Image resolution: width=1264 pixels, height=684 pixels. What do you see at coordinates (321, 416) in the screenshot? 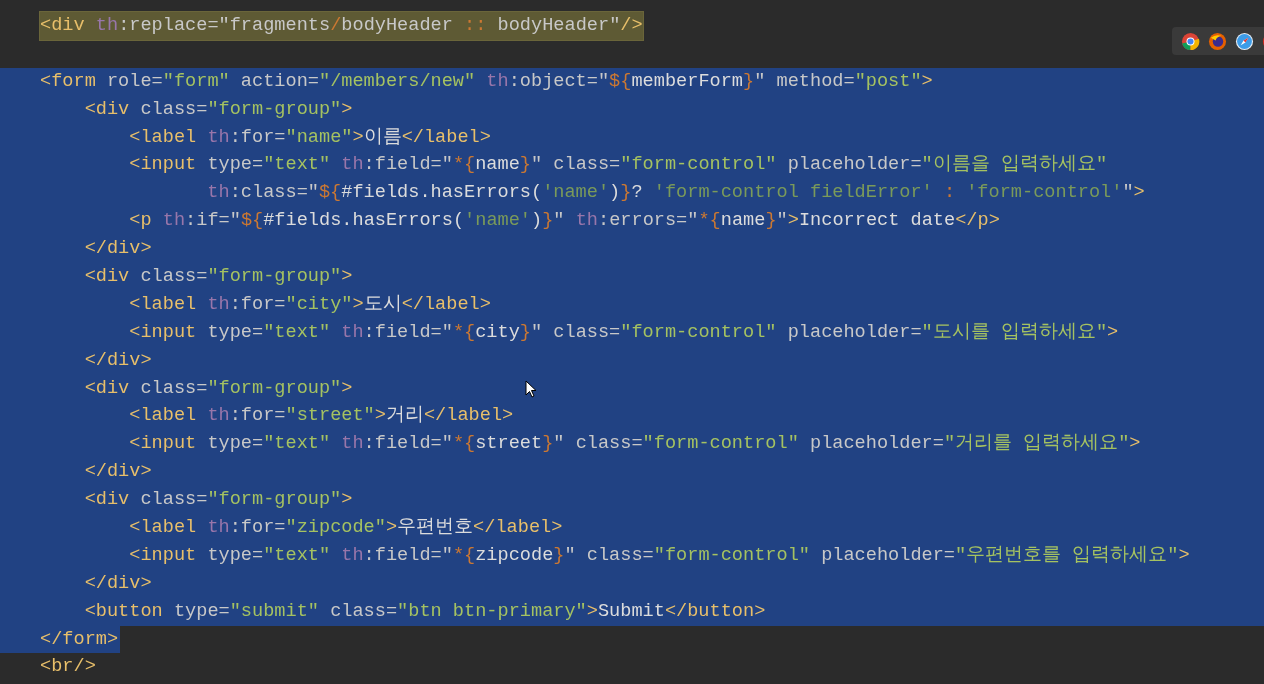
I see `code-line: <label th:for="street">거리</label>` at bounding box center [321, 416].